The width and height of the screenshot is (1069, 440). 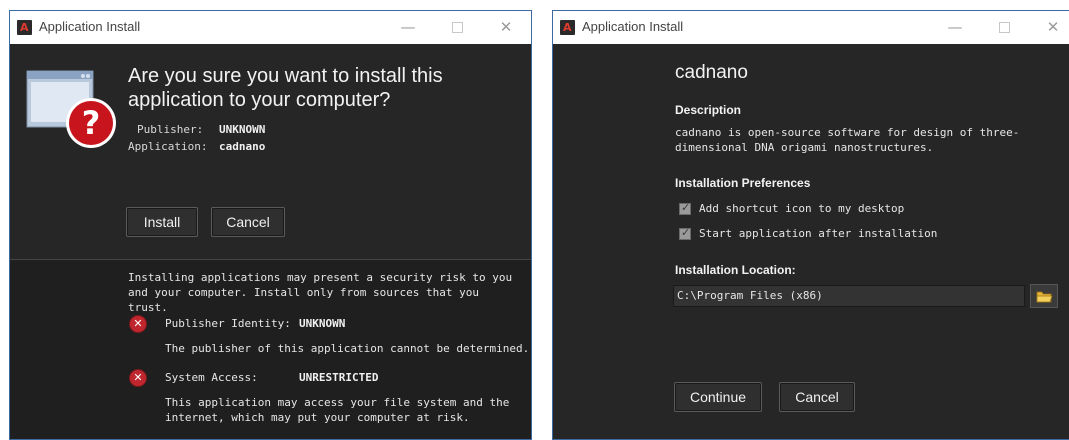 I want to click on system-access-value: UNRESTRICTED, so click(x=339, y=377).